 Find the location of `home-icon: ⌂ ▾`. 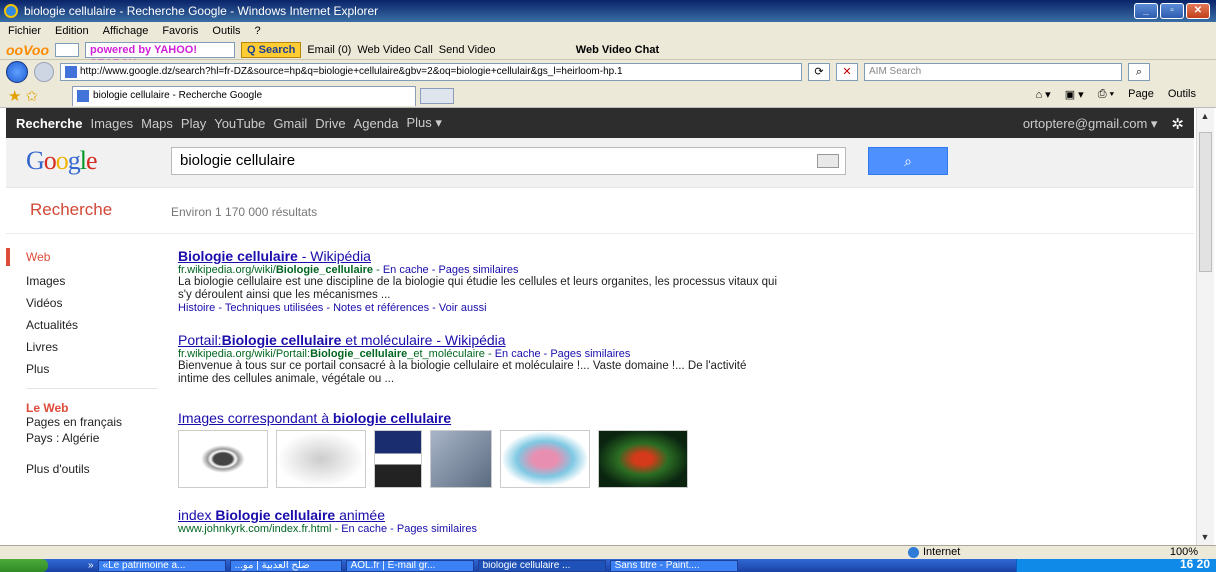

home-icon: ⌂ ▾ is located at coordinates (1042, 94).